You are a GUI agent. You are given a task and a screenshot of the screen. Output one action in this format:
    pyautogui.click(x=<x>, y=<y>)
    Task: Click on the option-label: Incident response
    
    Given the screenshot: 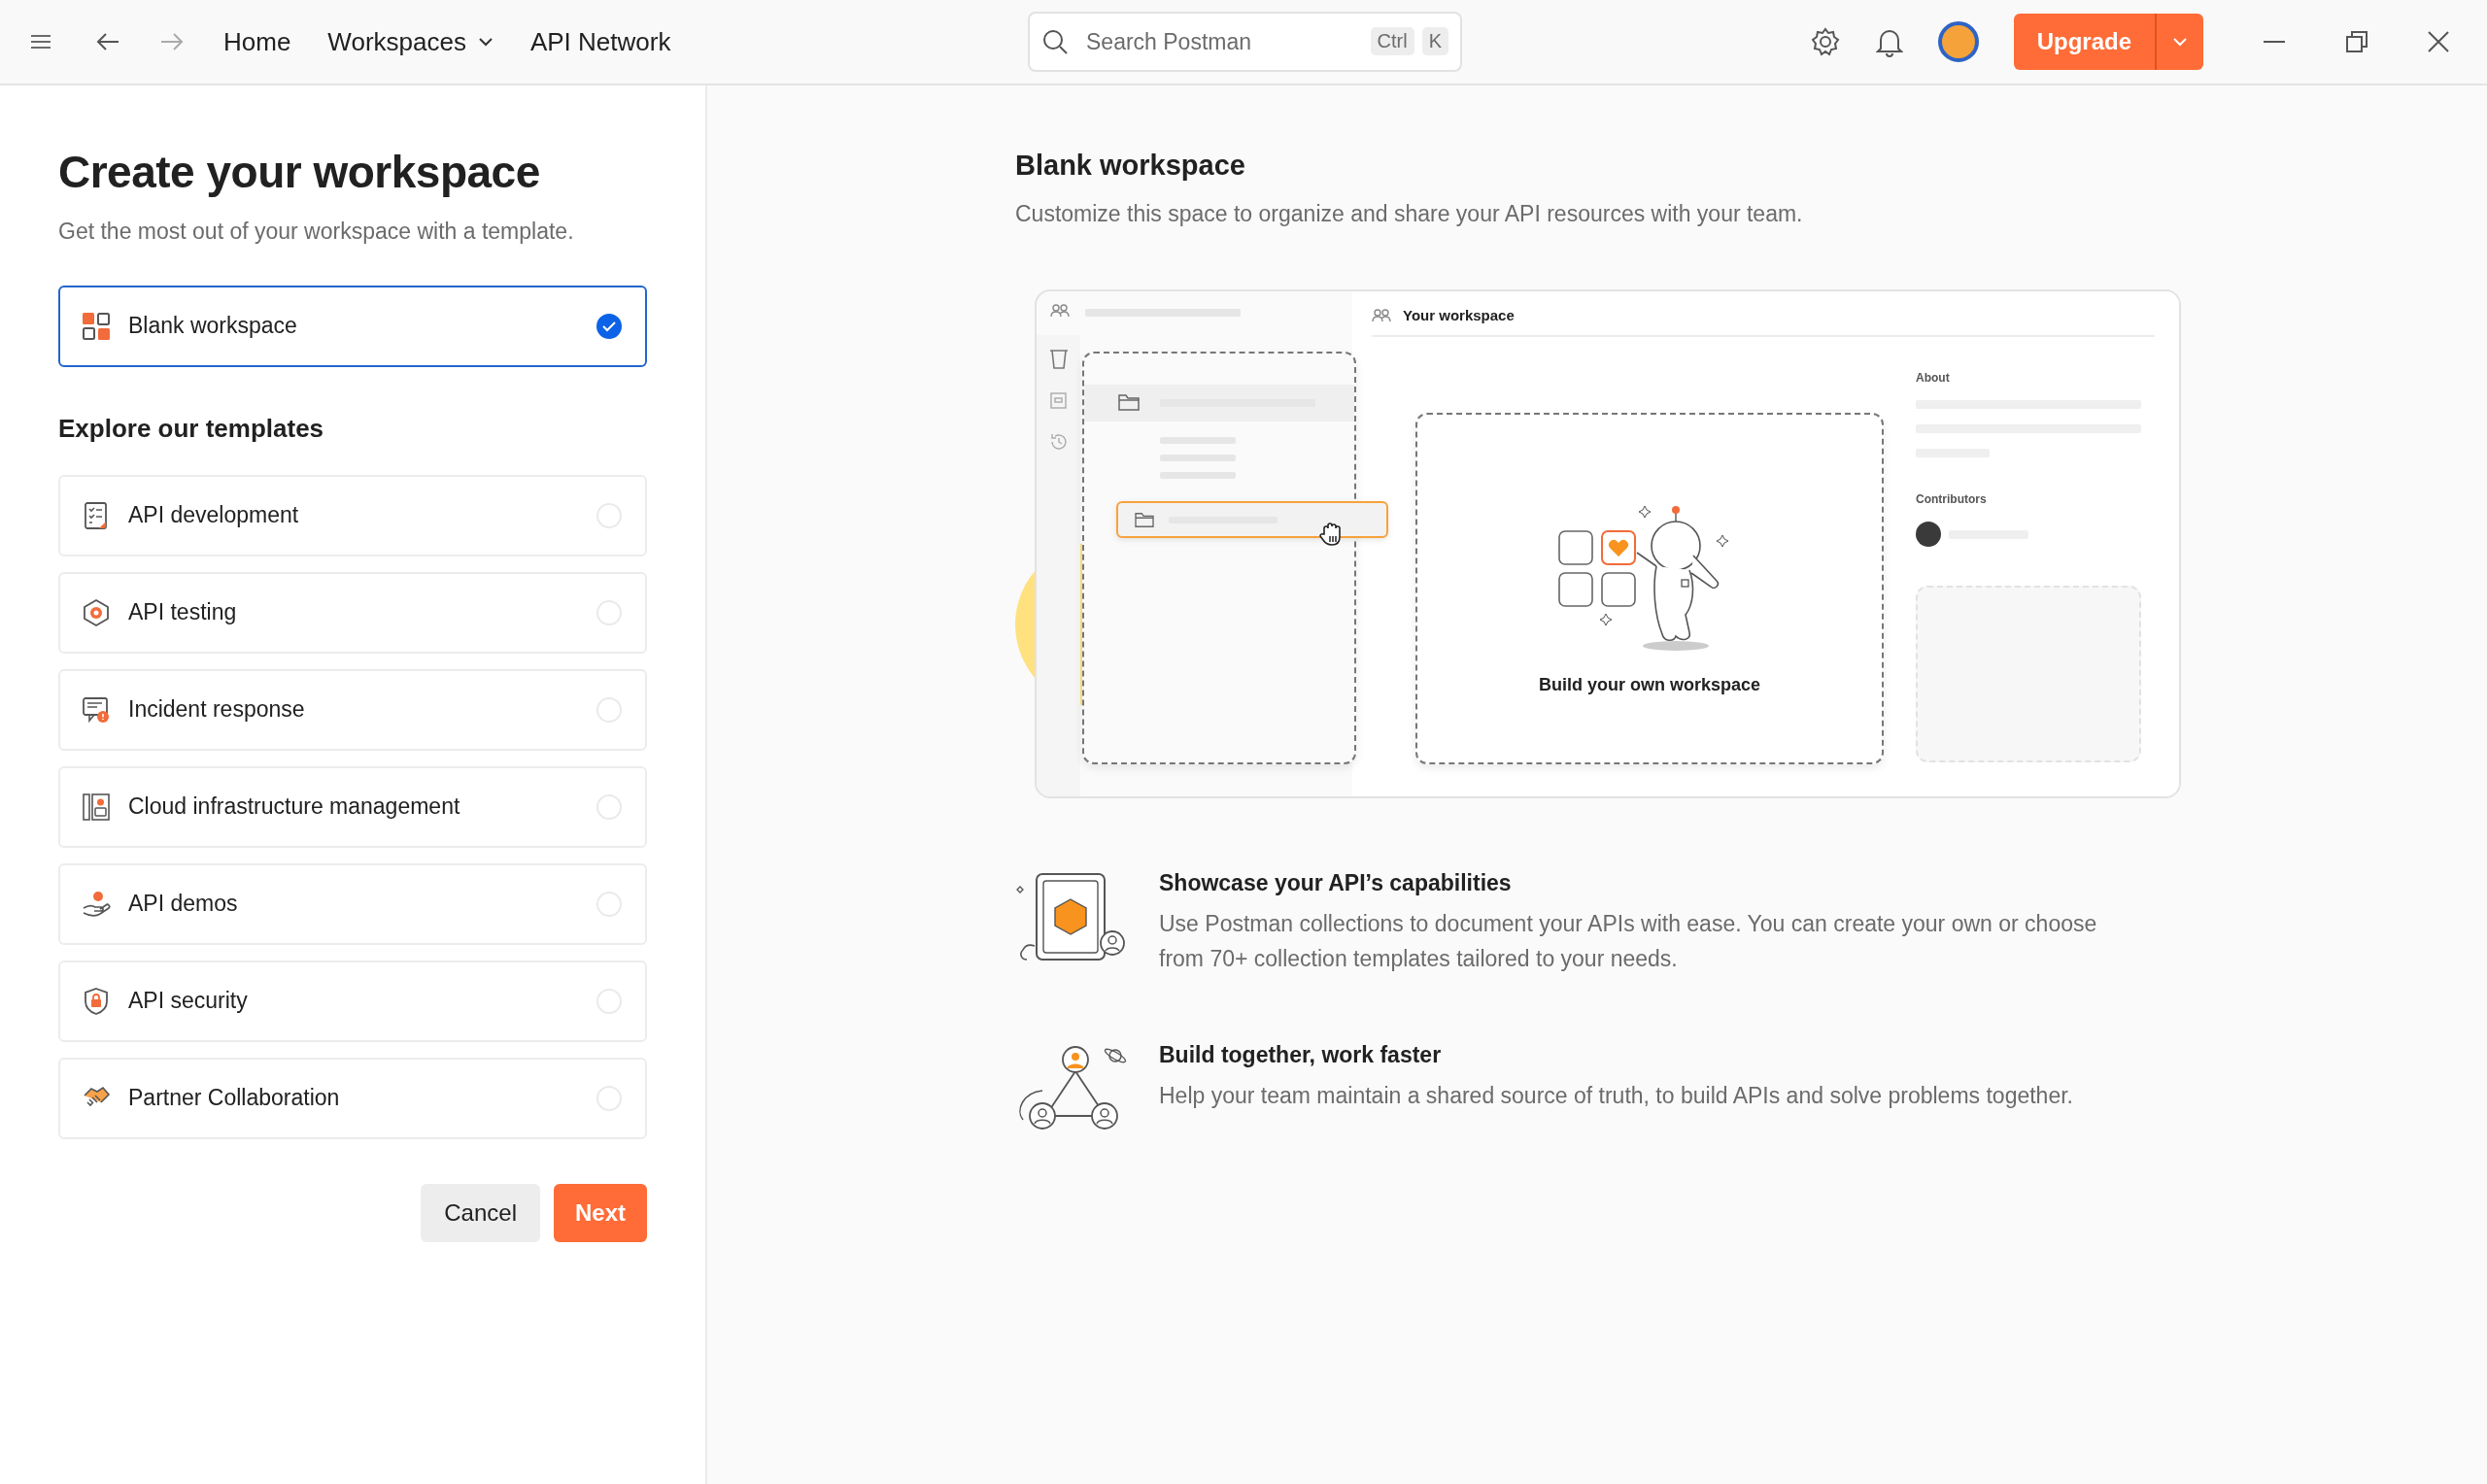 What is the action you would take?
    pyautogui.click(x=217, y=710)
    